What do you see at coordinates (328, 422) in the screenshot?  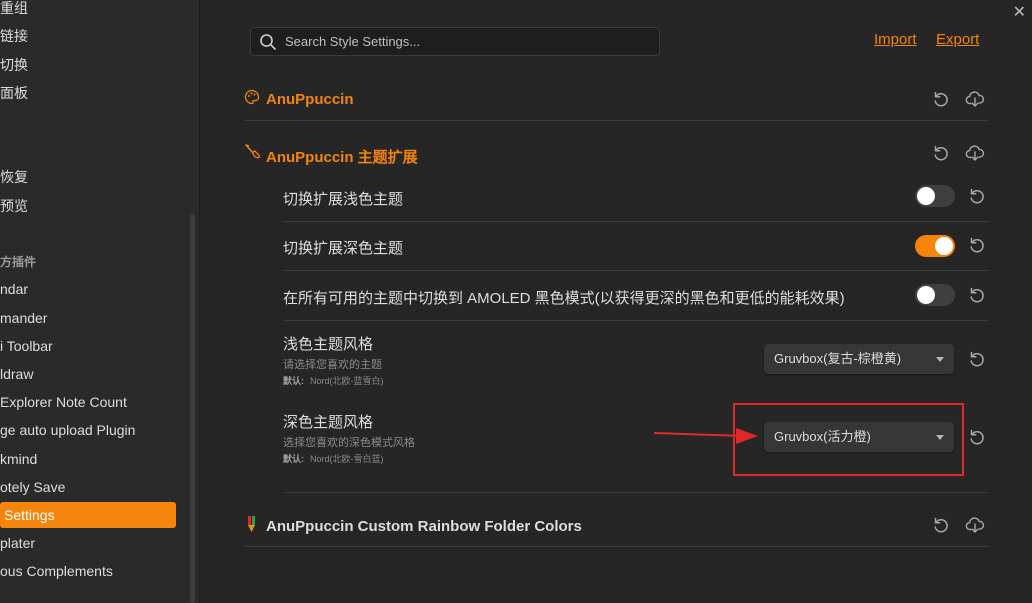 I see `setting-title: 深色主题风格` at bounding box center [328, 422].